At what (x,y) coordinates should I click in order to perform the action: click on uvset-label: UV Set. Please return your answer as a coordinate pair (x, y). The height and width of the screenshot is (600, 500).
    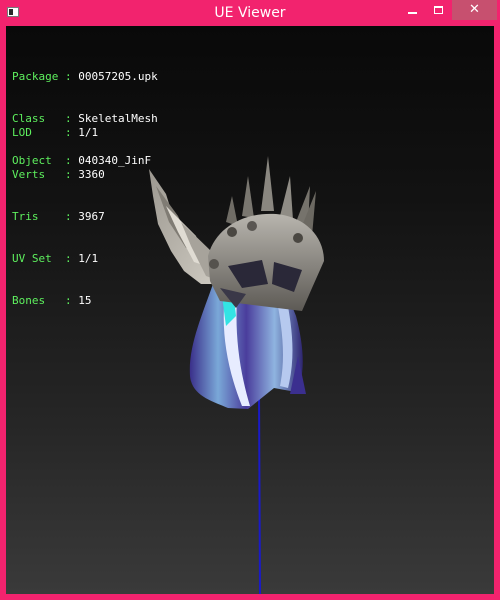
    Looking at the image, I should click on (32, 258).